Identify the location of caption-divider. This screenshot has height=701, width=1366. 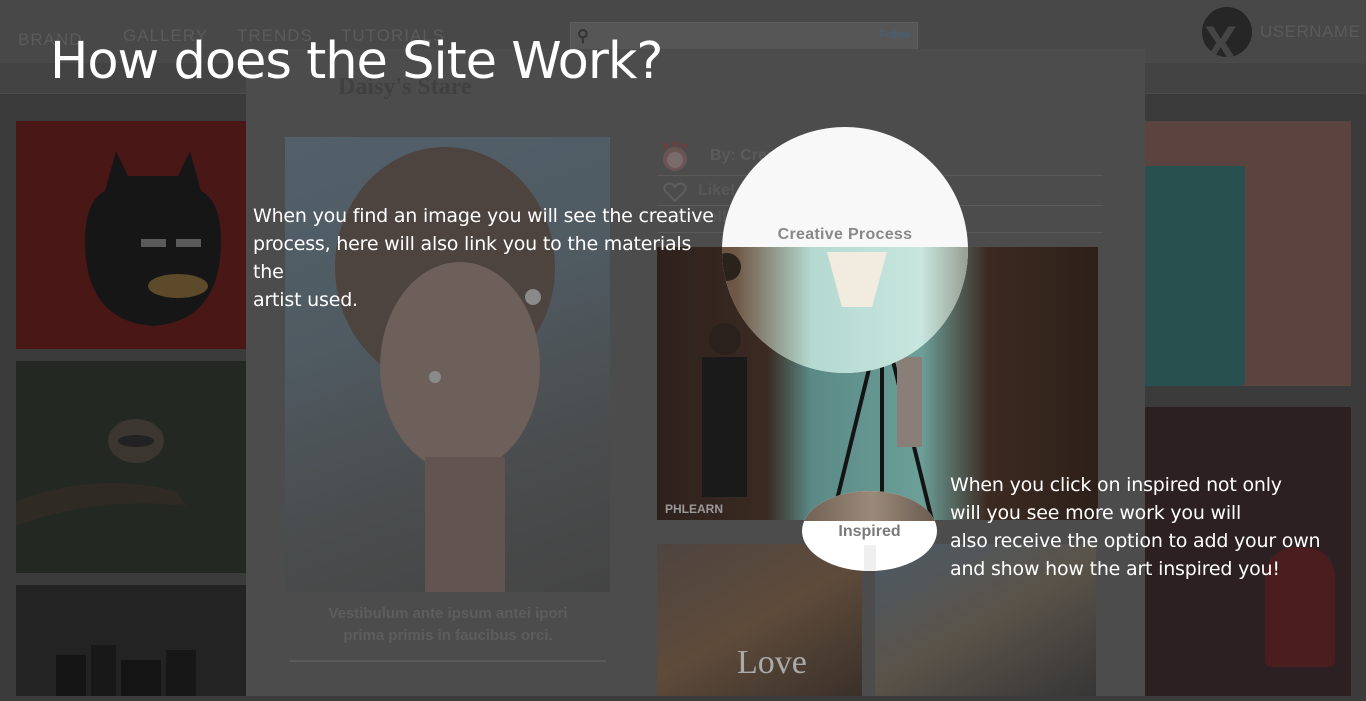
(447, 661).